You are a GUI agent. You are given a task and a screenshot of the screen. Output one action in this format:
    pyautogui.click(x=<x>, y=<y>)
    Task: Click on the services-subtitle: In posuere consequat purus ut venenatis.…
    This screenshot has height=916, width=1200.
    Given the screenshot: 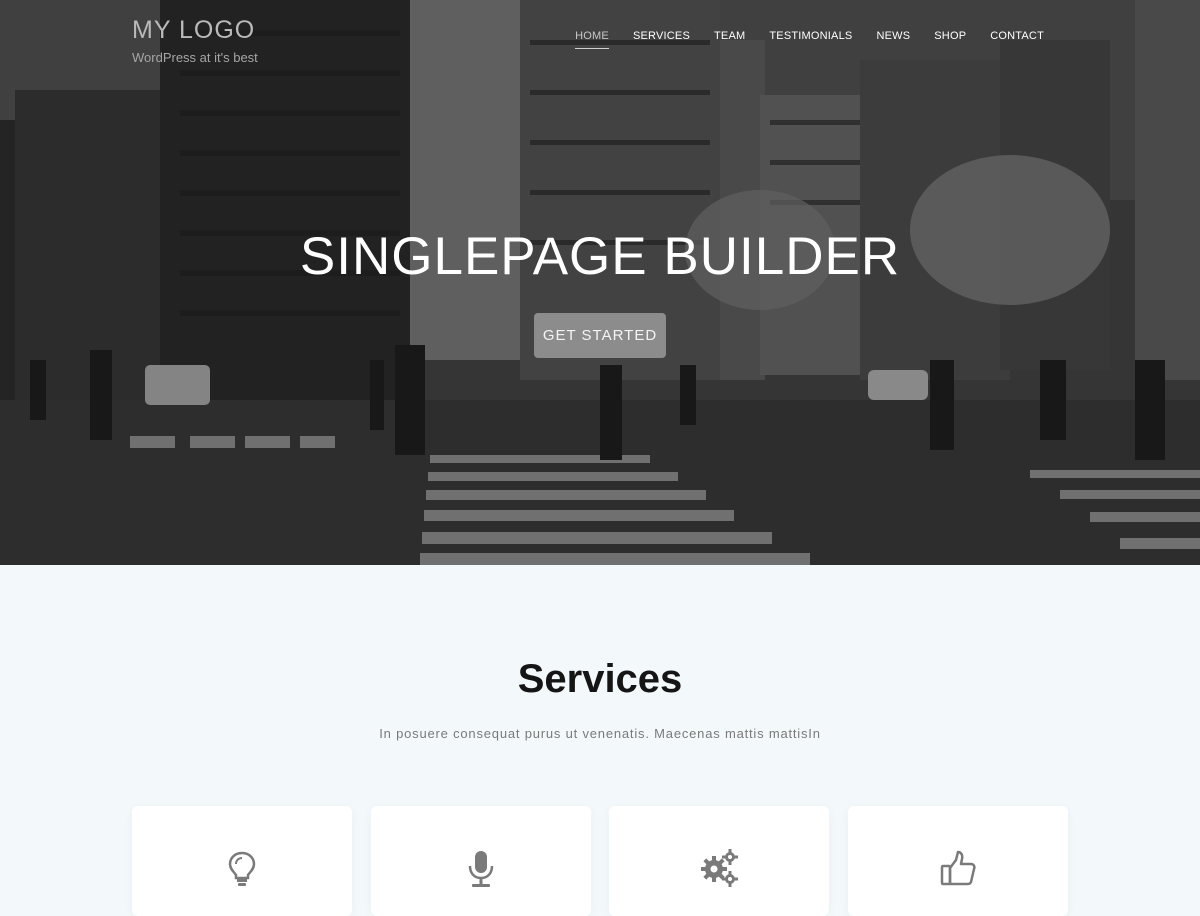 What is the action you would take?
    pyautogui.click(x=600, y=733)
    